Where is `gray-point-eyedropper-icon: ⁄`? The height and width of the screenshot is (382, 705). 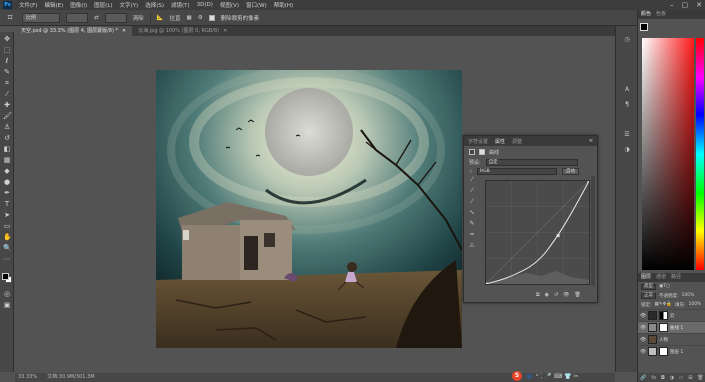 gray-point-eyedropper-icon: ⁄ is located at coordinates (472, 191).